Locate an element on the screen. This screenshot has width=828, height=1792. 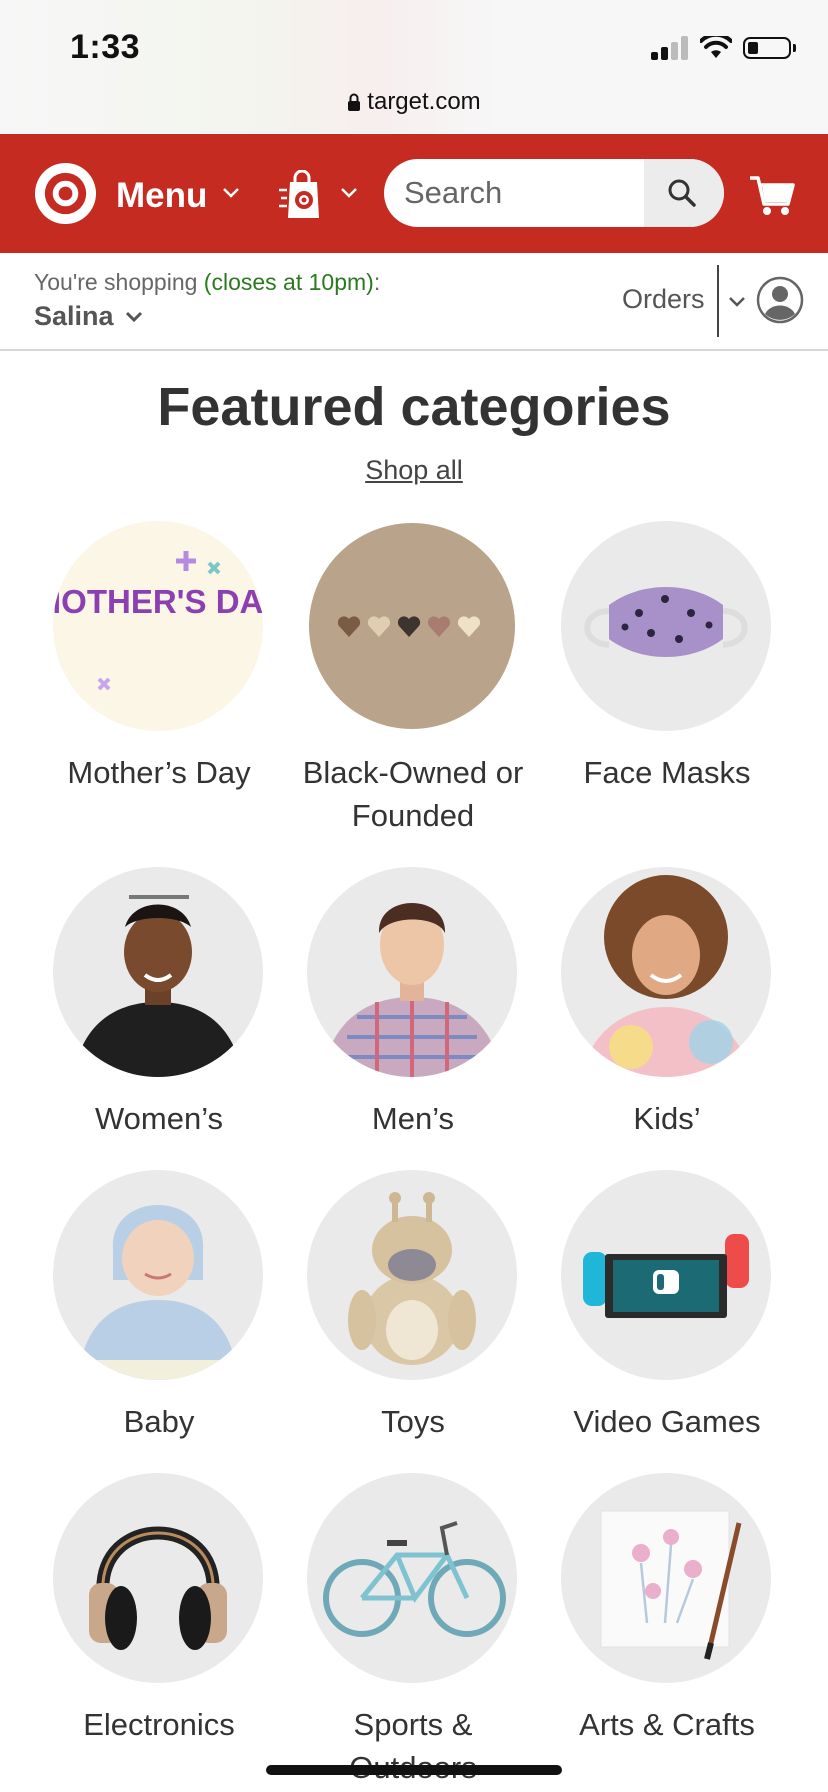
category-label: Men’s is located at coordinates (413, 1118).